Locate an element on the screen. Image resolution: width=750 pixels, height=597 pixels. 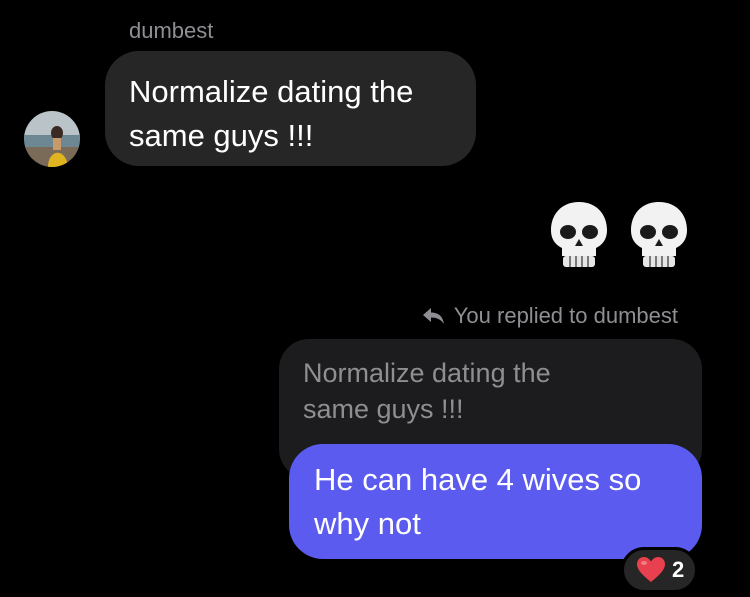
avatar is located at coordinates (52, 139).